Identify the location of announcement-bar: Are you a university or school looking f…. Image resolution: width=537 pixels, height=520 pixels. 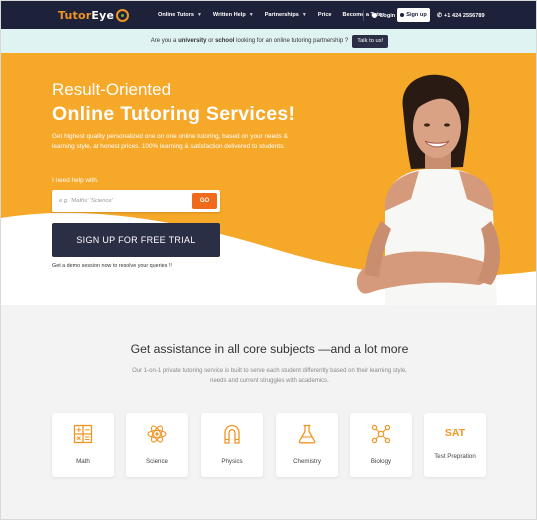
(268, 41).